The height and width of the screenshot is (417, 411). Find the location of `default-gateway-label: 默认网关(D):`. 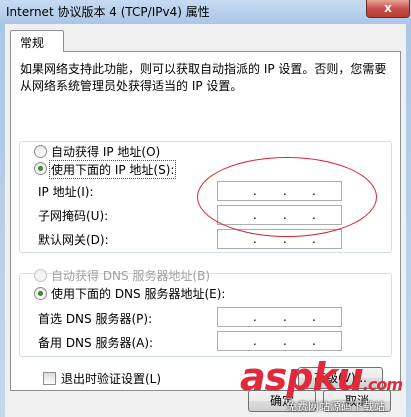

default-gateway-label: 默认网关(D): is located at coordinates (73, 240).